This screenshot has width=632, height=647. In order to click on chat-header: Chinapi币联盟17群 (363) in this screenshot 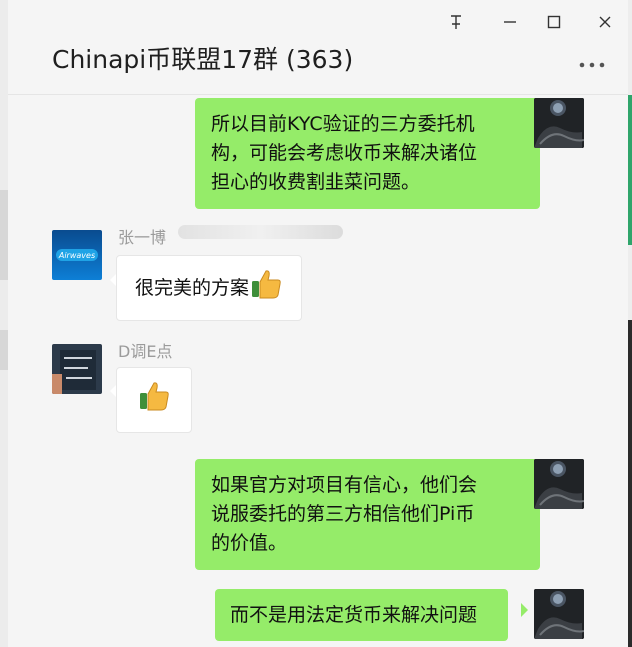, I will do `click(318, 47)`.